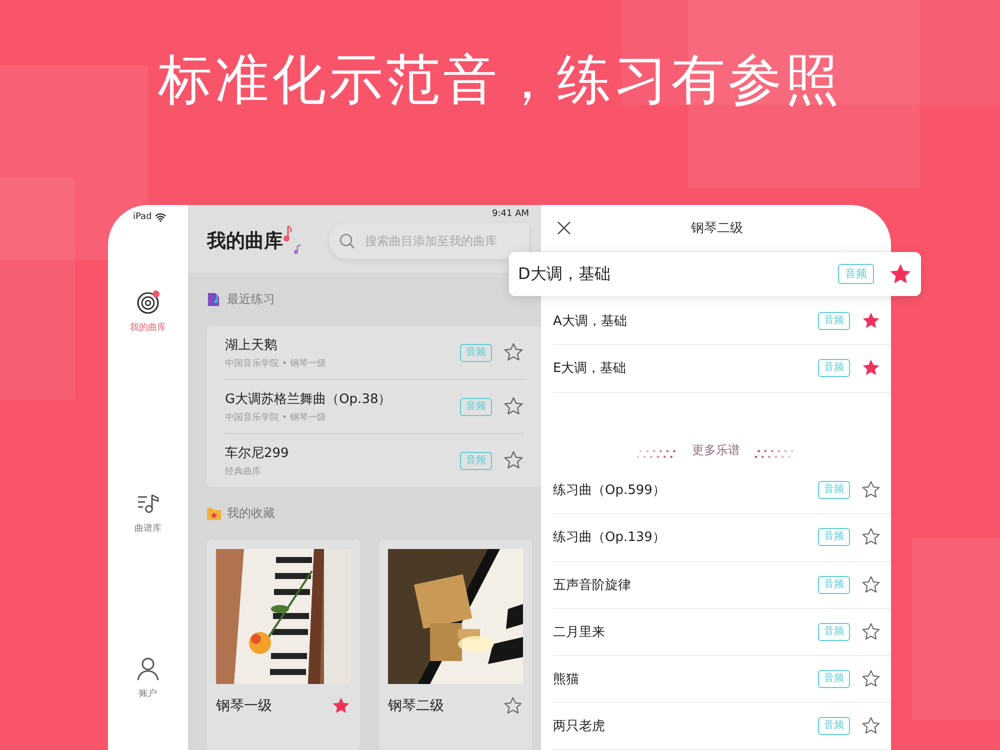 This screenshot has width=1000, height=750. What do you see at coordinates (579, 632) in the screenshot?
I see `score-title: 二月里来` at bounding box center [579, 632].